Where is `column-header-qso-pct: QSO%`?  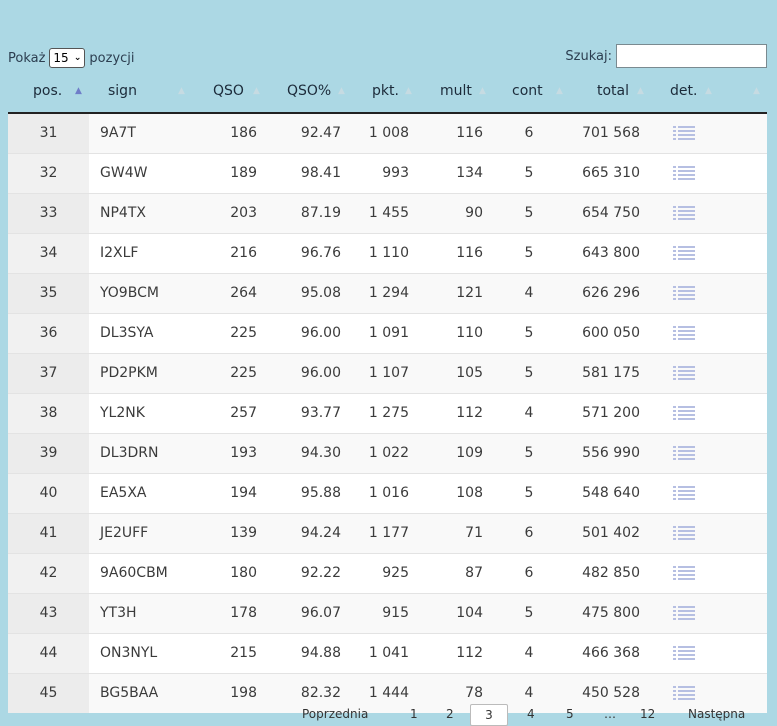 column-header-qso-pct: QSO% is located at coordinates (309, 91).